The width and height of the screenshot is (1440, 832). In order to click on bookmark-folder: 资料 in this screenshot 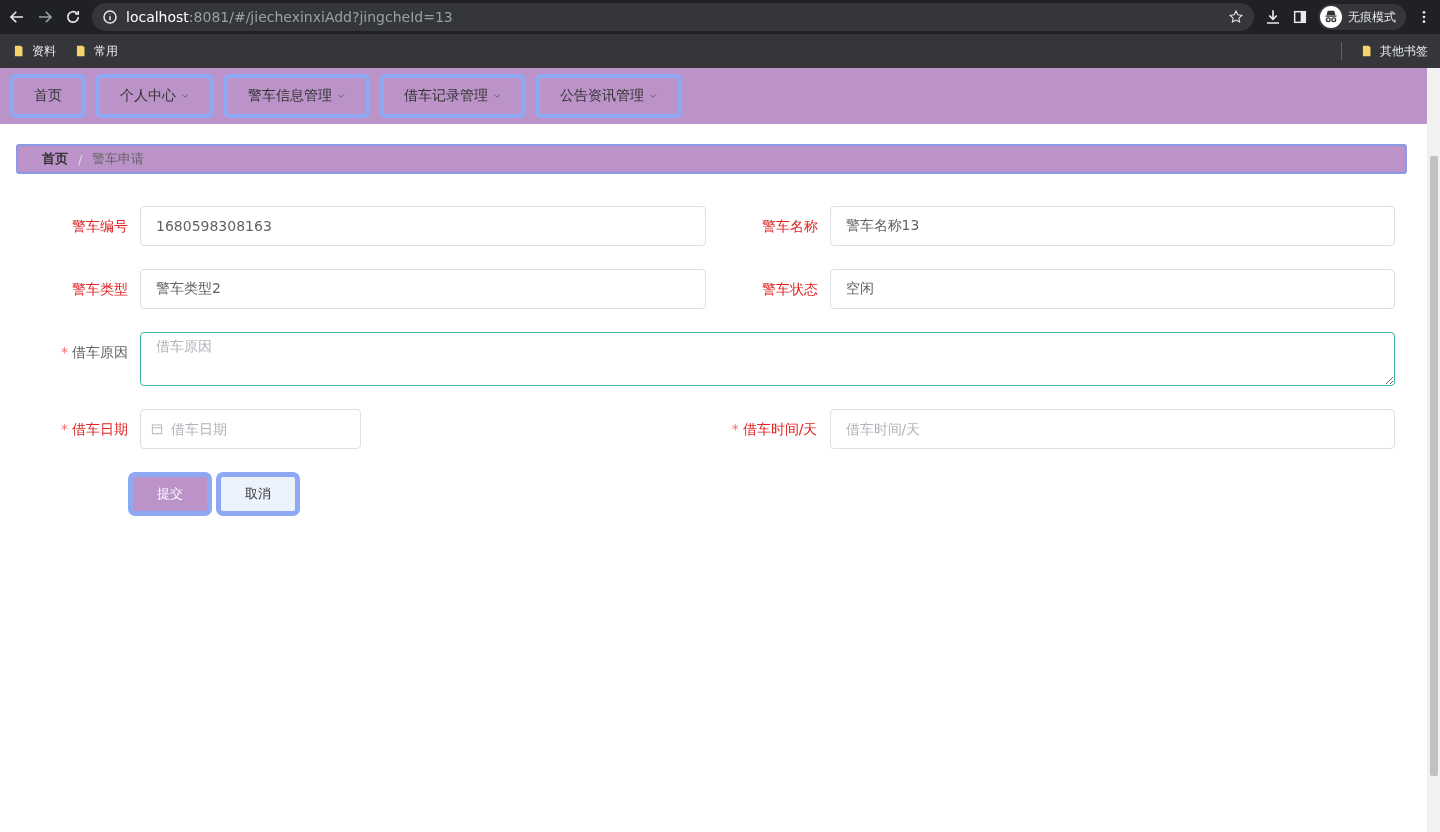, I will do `click(34, 51)`.